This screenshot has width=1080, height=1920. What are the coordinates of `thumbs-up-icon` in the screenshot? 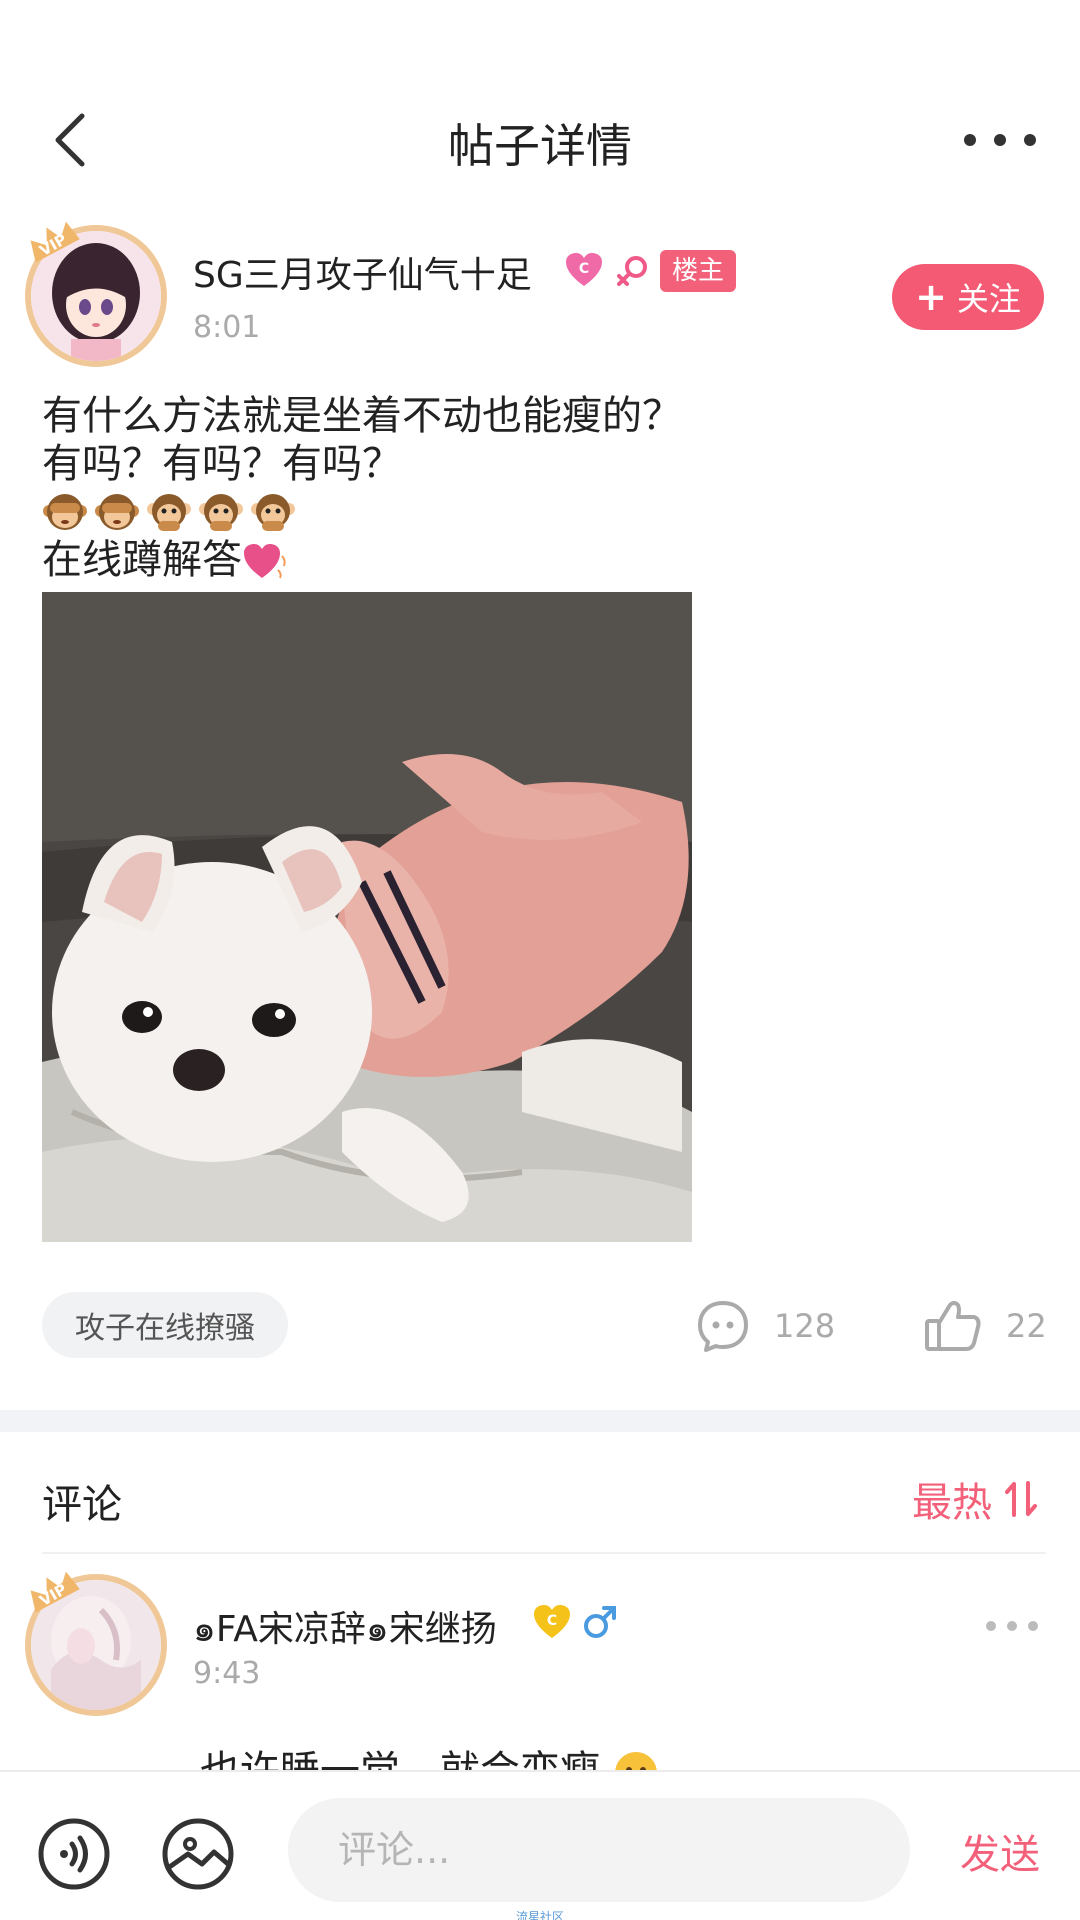 It's located at (953, 1326).